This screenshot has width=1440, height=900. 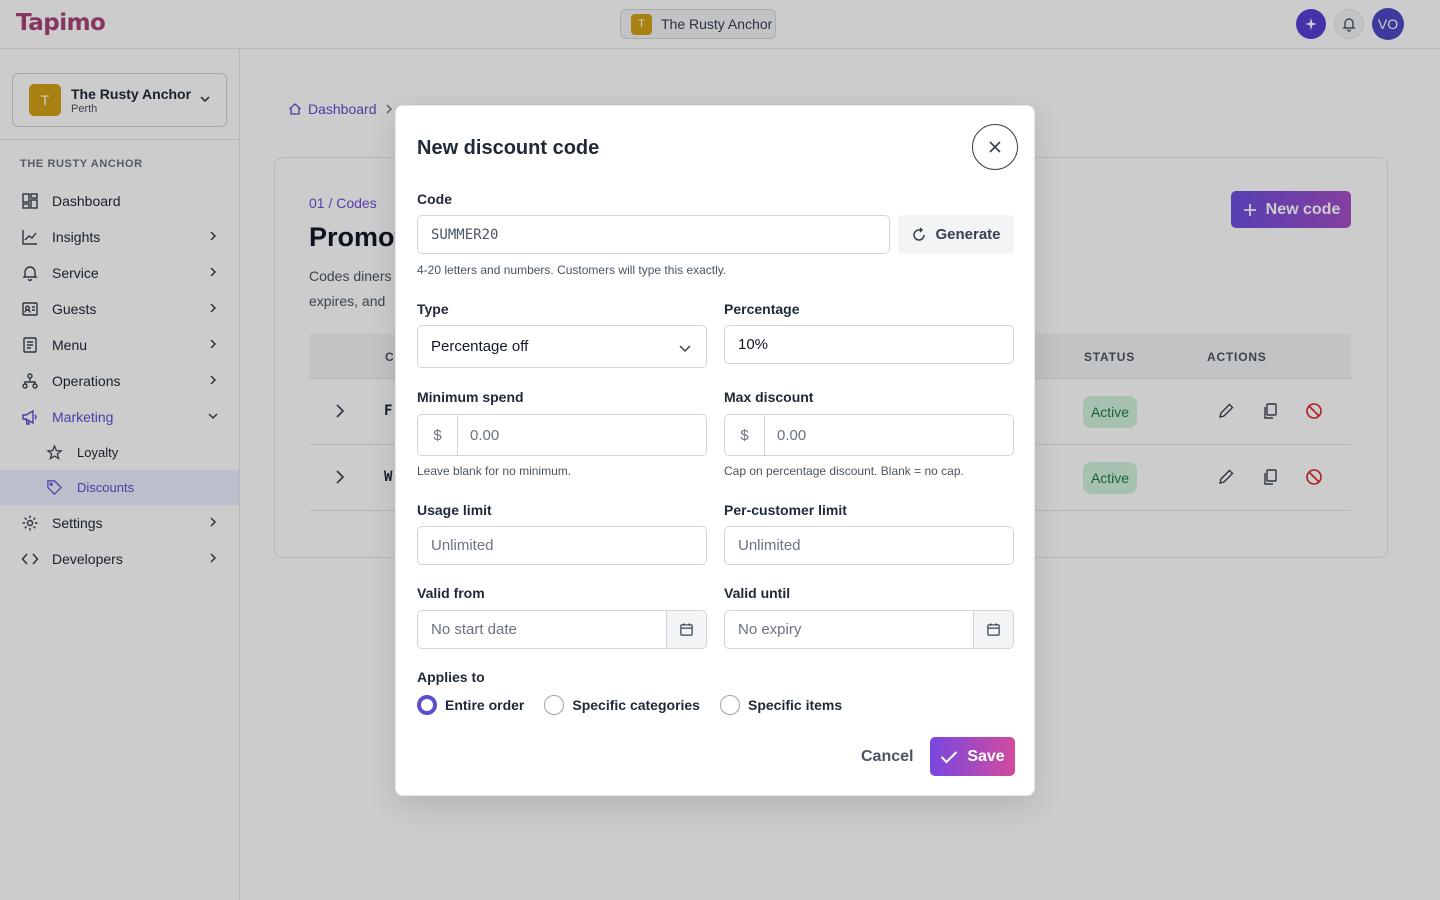 I want to click on usage-limit-label: Usage limit, so click(x=454, y=510).